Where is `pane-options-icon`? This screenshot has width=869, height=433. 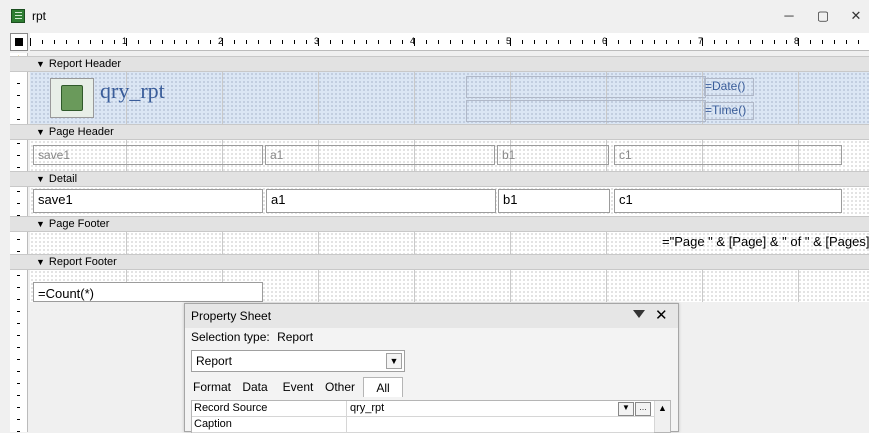
pane-options-icon is located at coordinates (639, 314).